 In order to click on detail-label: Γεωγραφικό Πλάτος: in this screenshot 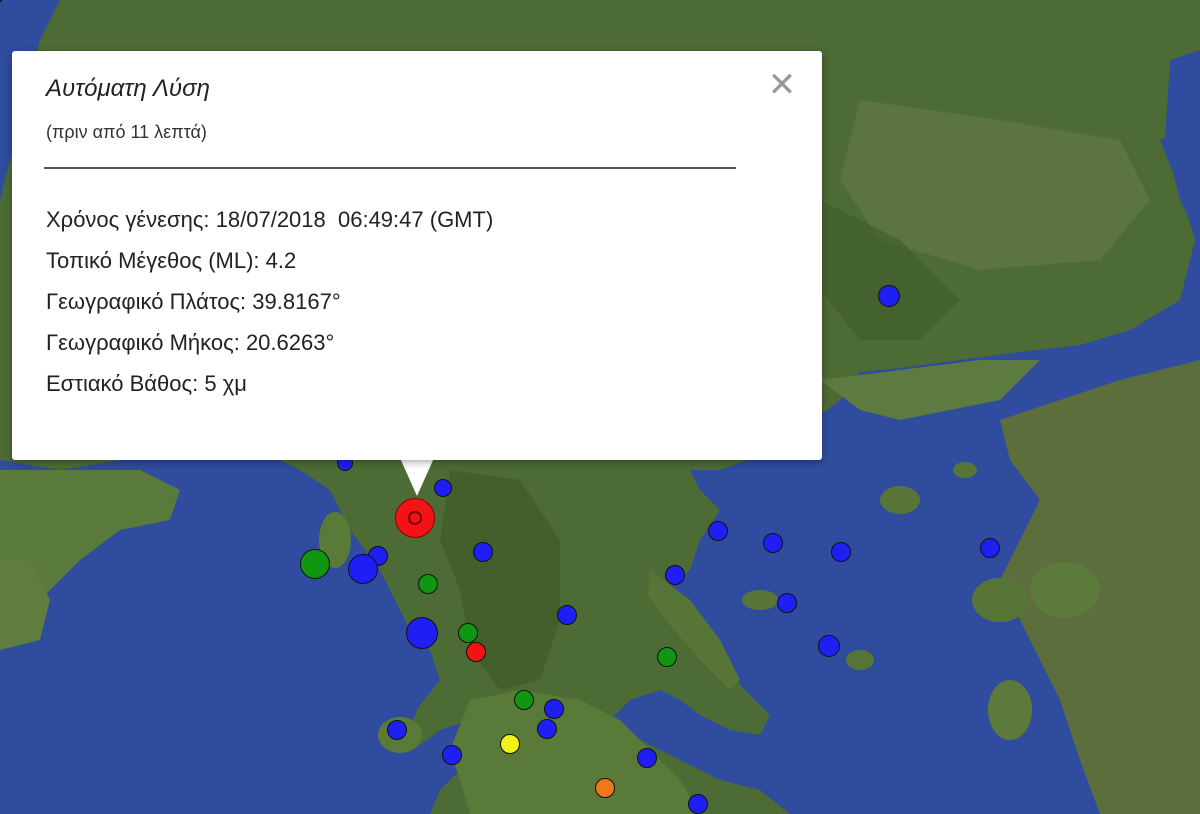, I will do `click(146, 301)`.